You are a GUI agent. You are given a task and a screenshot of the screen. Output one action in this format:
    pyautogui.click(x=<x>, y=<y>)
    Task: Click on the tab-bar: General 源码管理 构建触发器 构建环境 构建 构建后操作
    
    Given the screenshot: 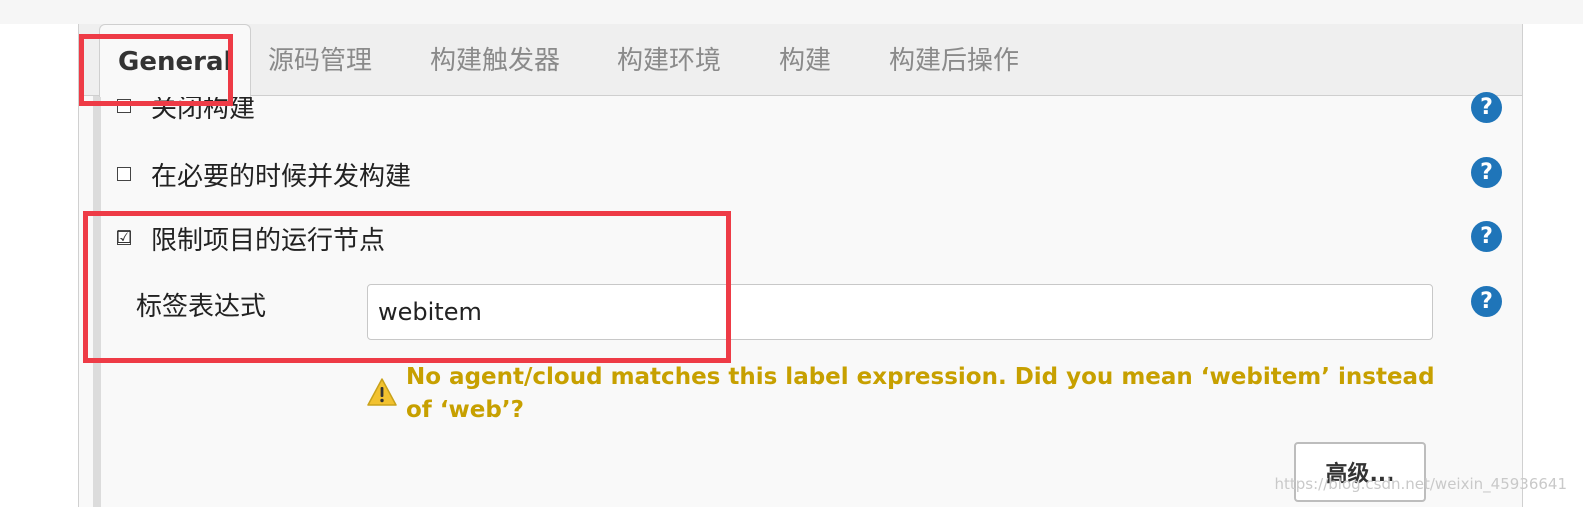 What is the action you would take?
    pyautogui.click(x=800, y=60)
    